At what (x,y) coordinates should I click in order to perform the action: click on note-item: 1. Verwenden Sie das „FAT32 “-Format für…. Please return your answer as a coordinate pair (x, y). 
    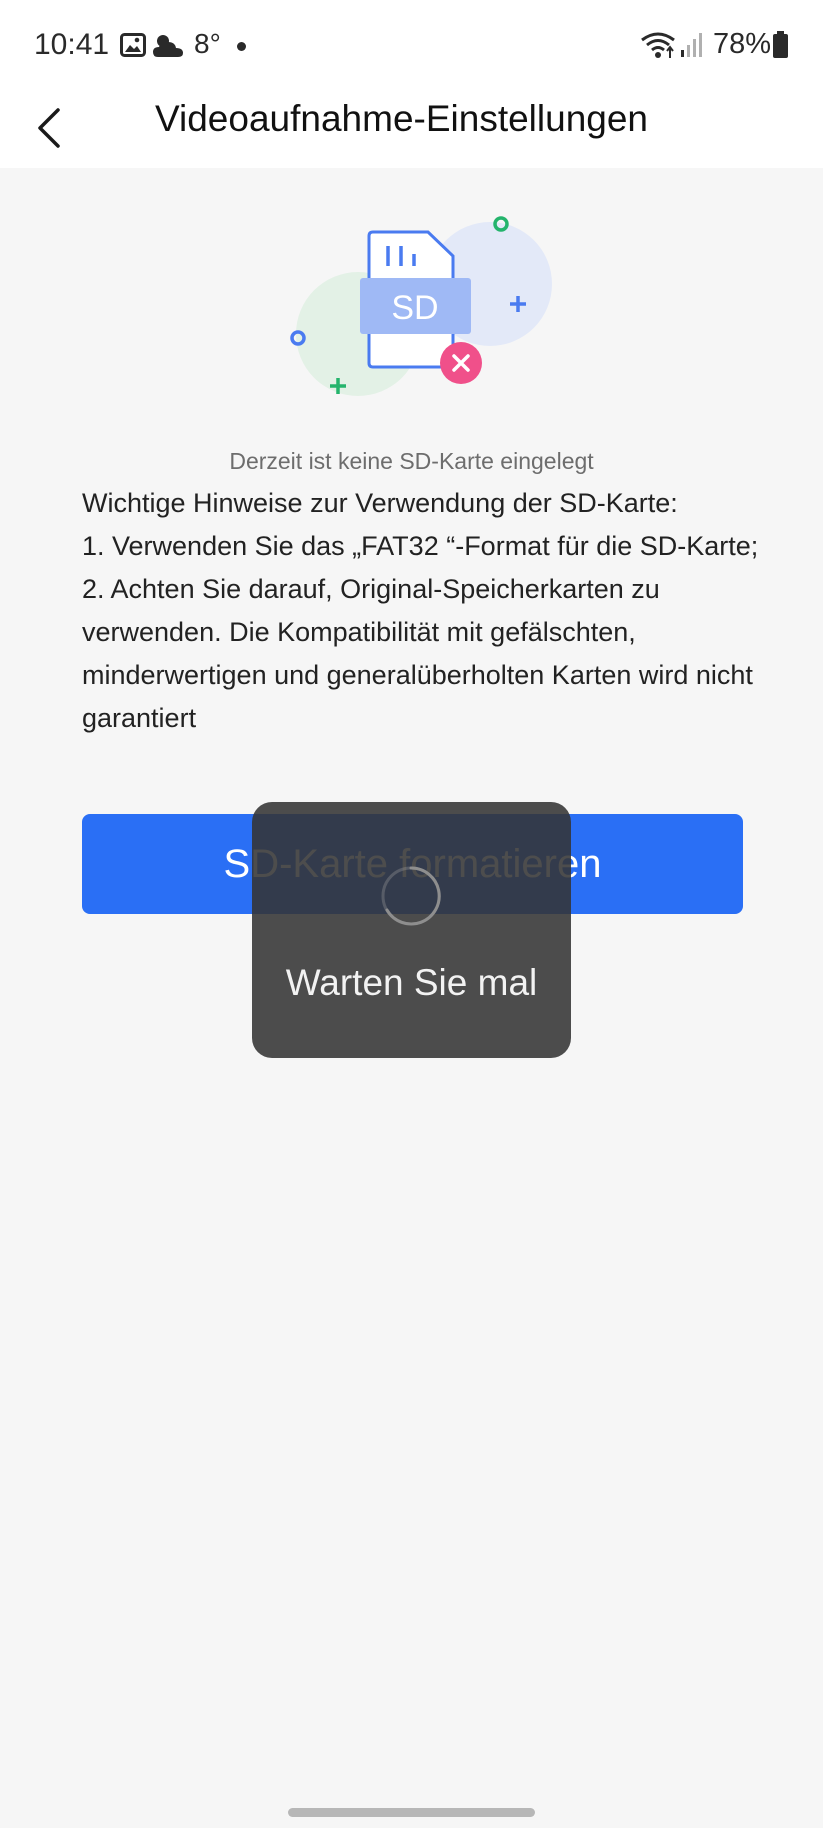
    Looking at the image, I should click on (420, 546).